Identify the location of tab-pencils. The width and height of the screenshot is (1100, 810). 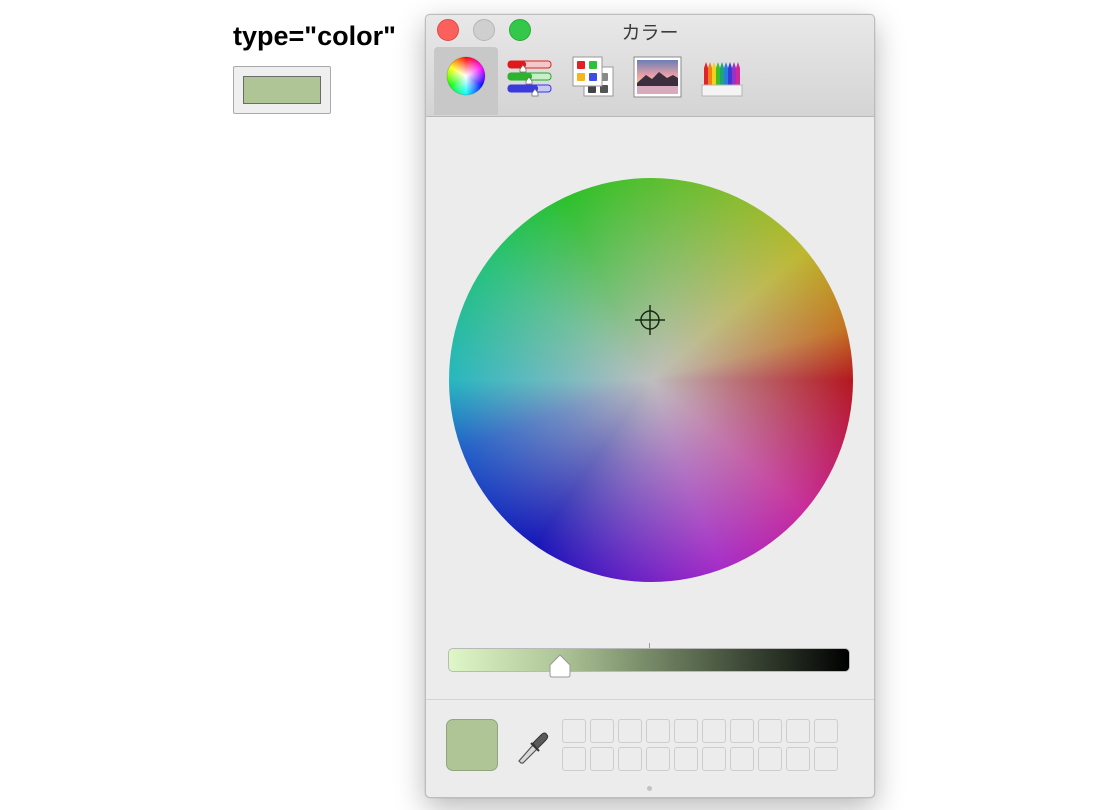
(722, 81).